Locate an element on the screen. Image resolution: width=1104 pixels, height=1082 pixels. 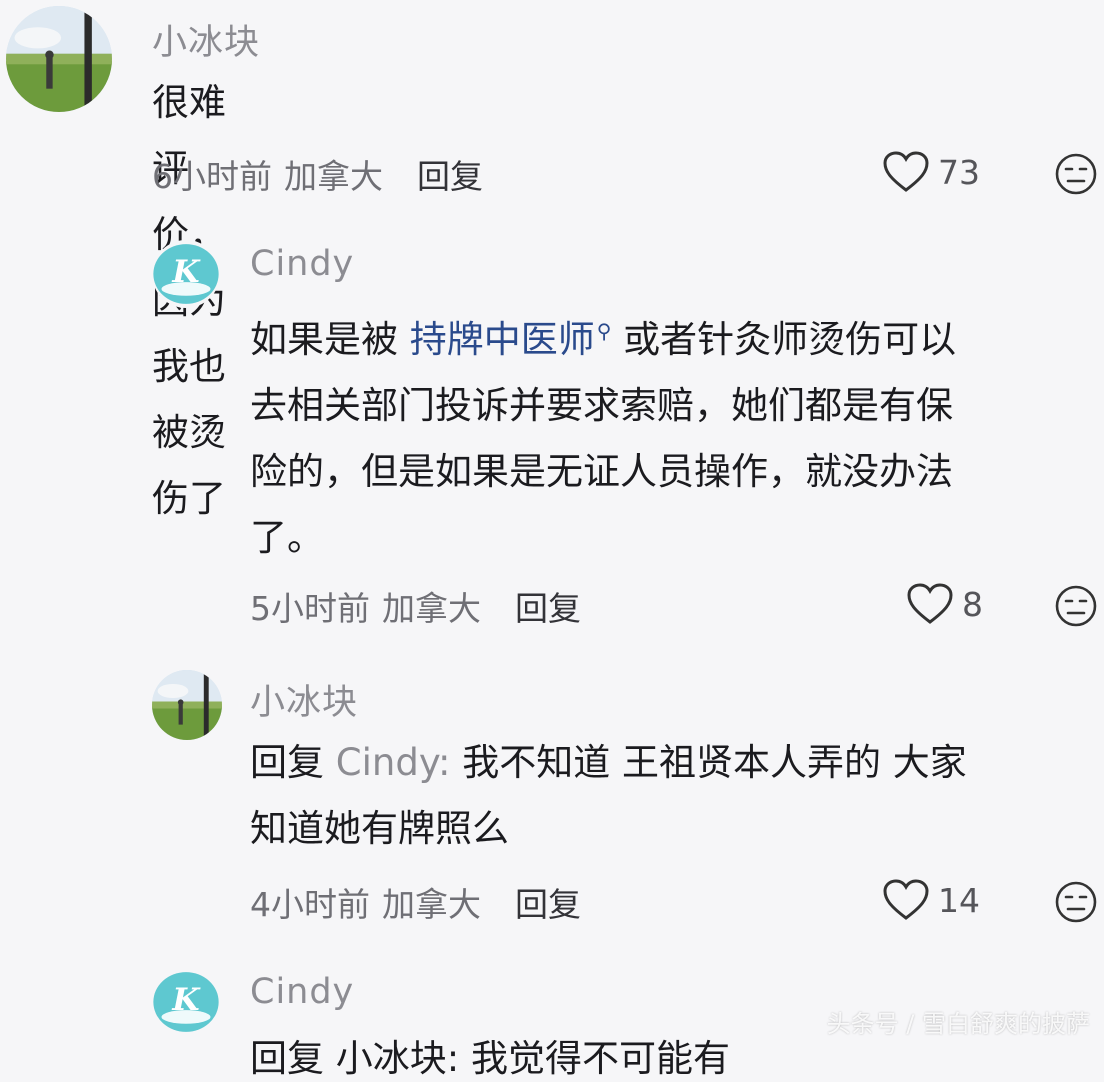
comment-meta: 4小时前 加拿大 回复 is located at coordinates (421, 902).